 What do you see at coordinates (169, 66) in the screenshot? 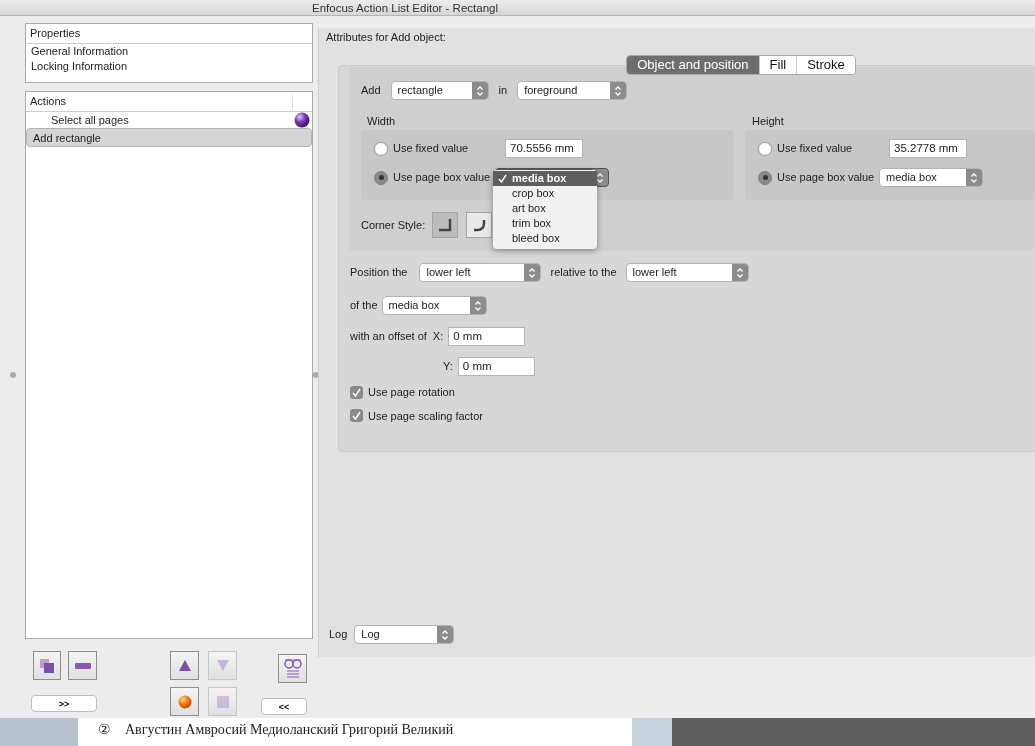
I see `list-item: Locking Information` at bounding box center [169, 66].